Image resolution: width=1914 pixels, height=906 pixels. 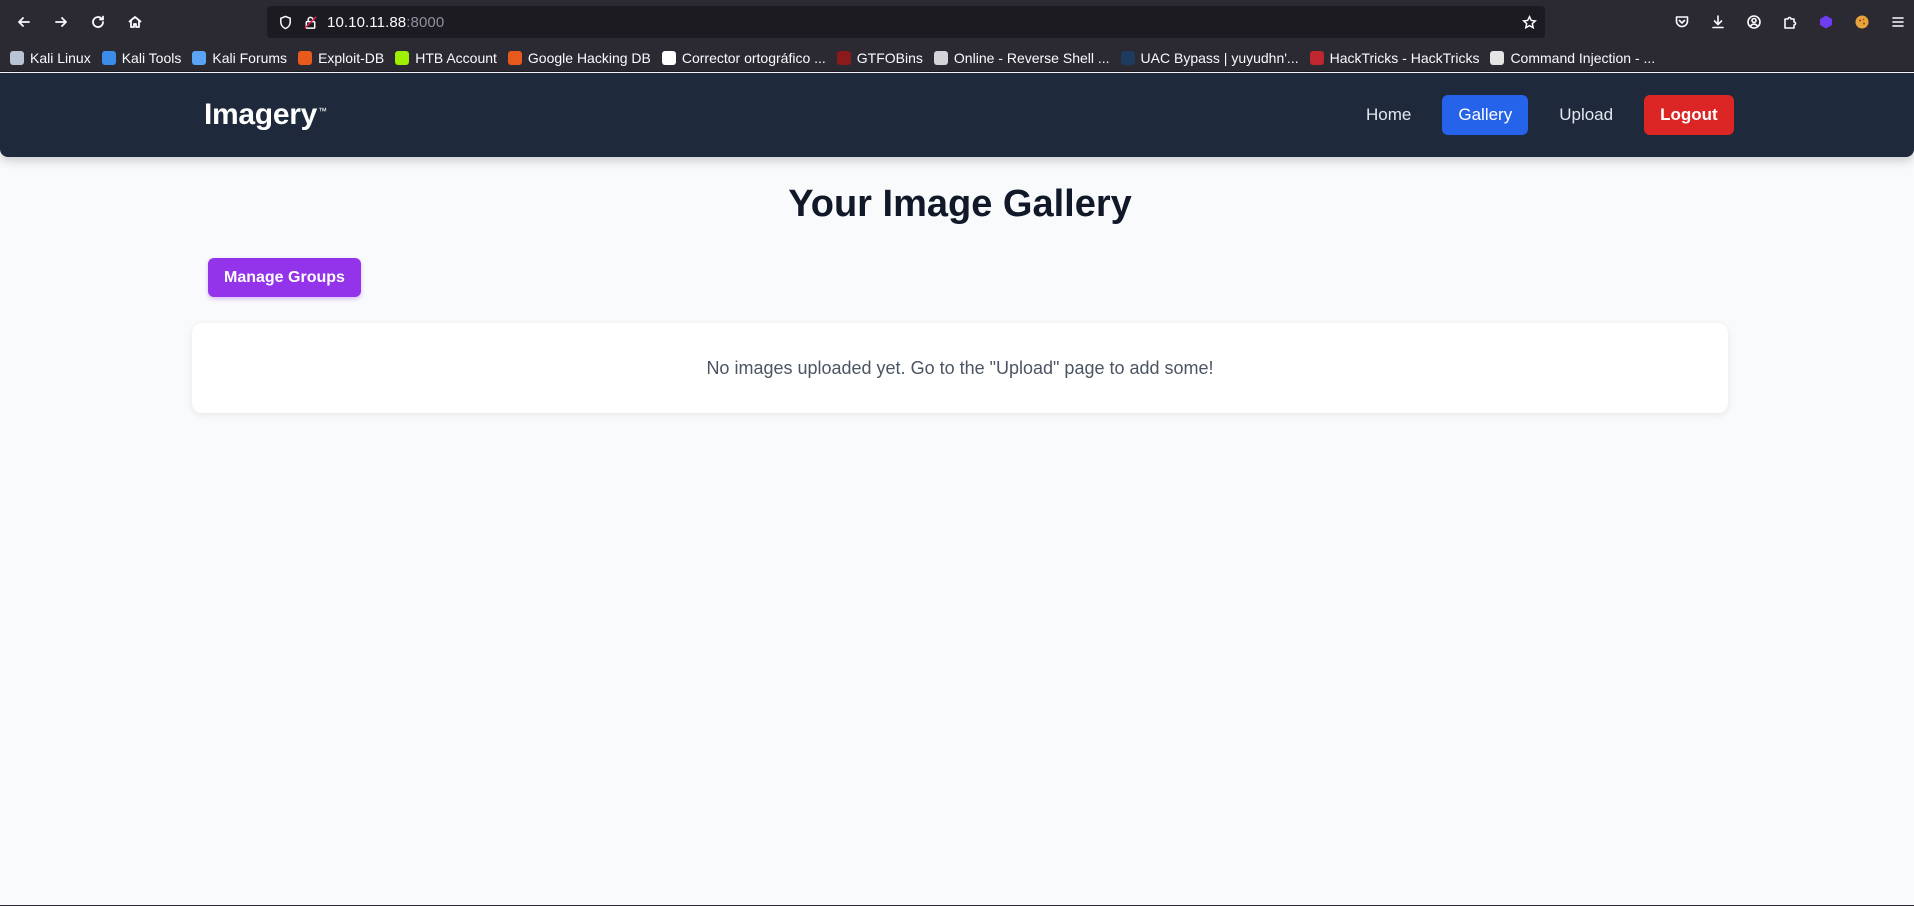 I want to click on bookmark-item: Google Hacking DB, so click(x=579, y=57).